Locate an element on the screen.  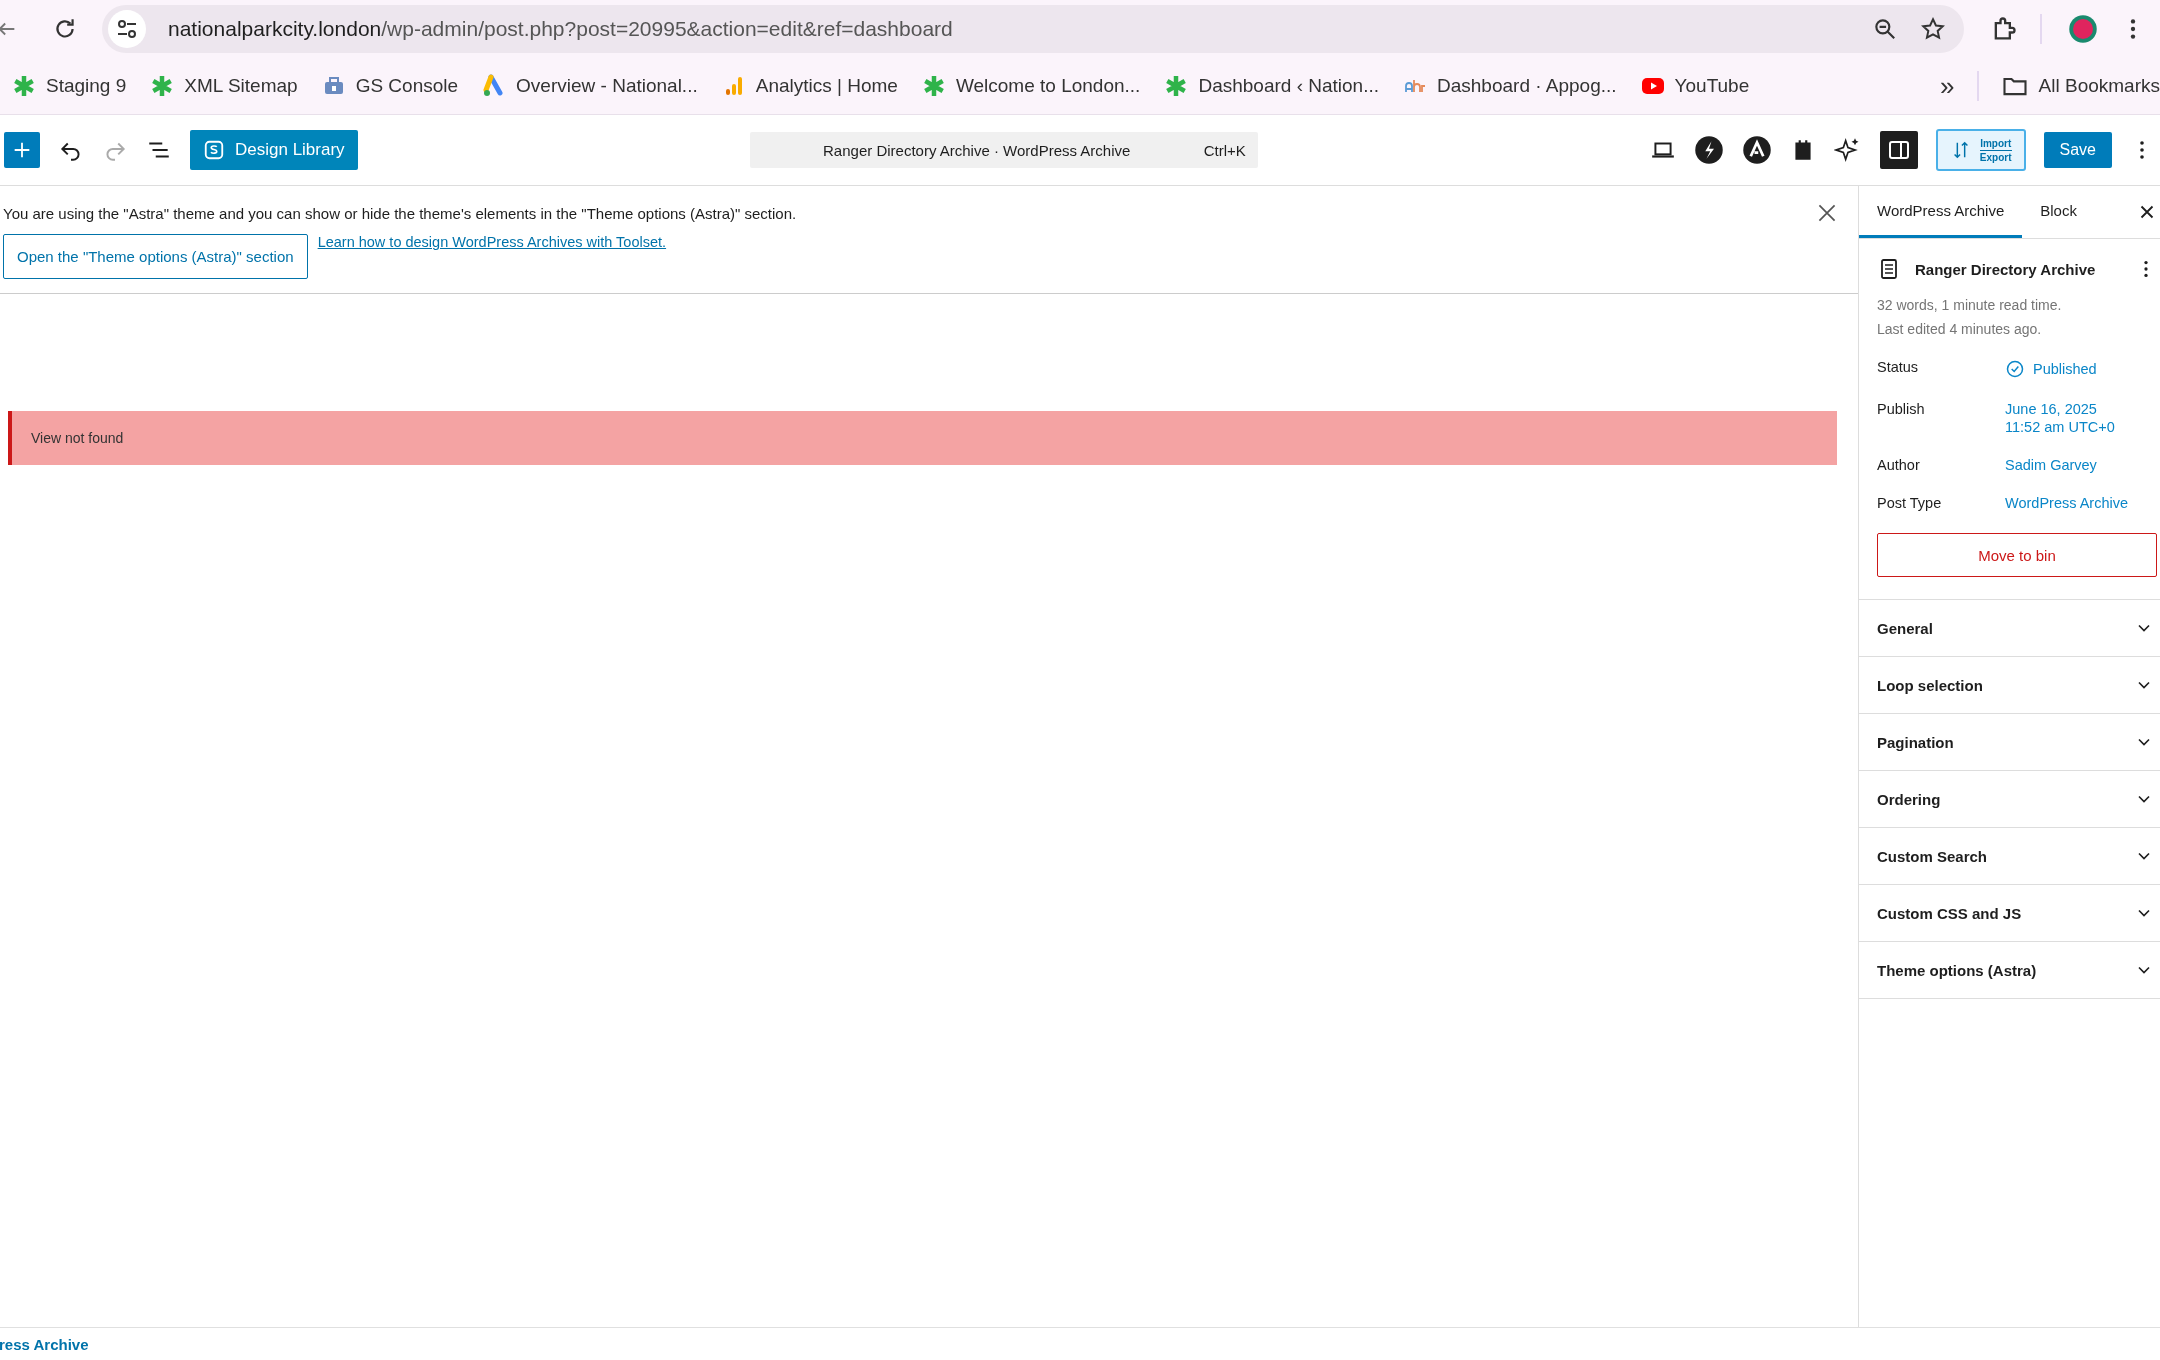
import-export-button: Import Export is located at coordinates (1980, 150).